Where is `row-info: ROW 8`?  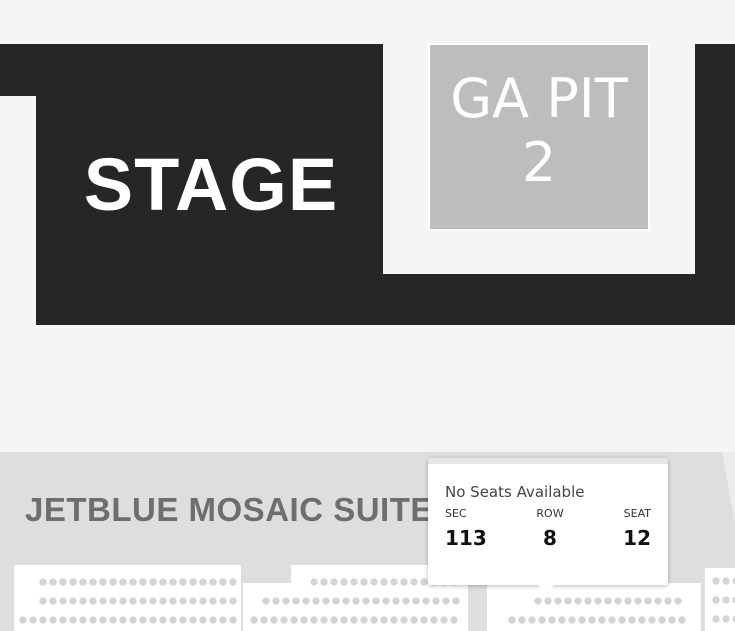
row-info: ROW 8 is located at coordinates (550, 531).